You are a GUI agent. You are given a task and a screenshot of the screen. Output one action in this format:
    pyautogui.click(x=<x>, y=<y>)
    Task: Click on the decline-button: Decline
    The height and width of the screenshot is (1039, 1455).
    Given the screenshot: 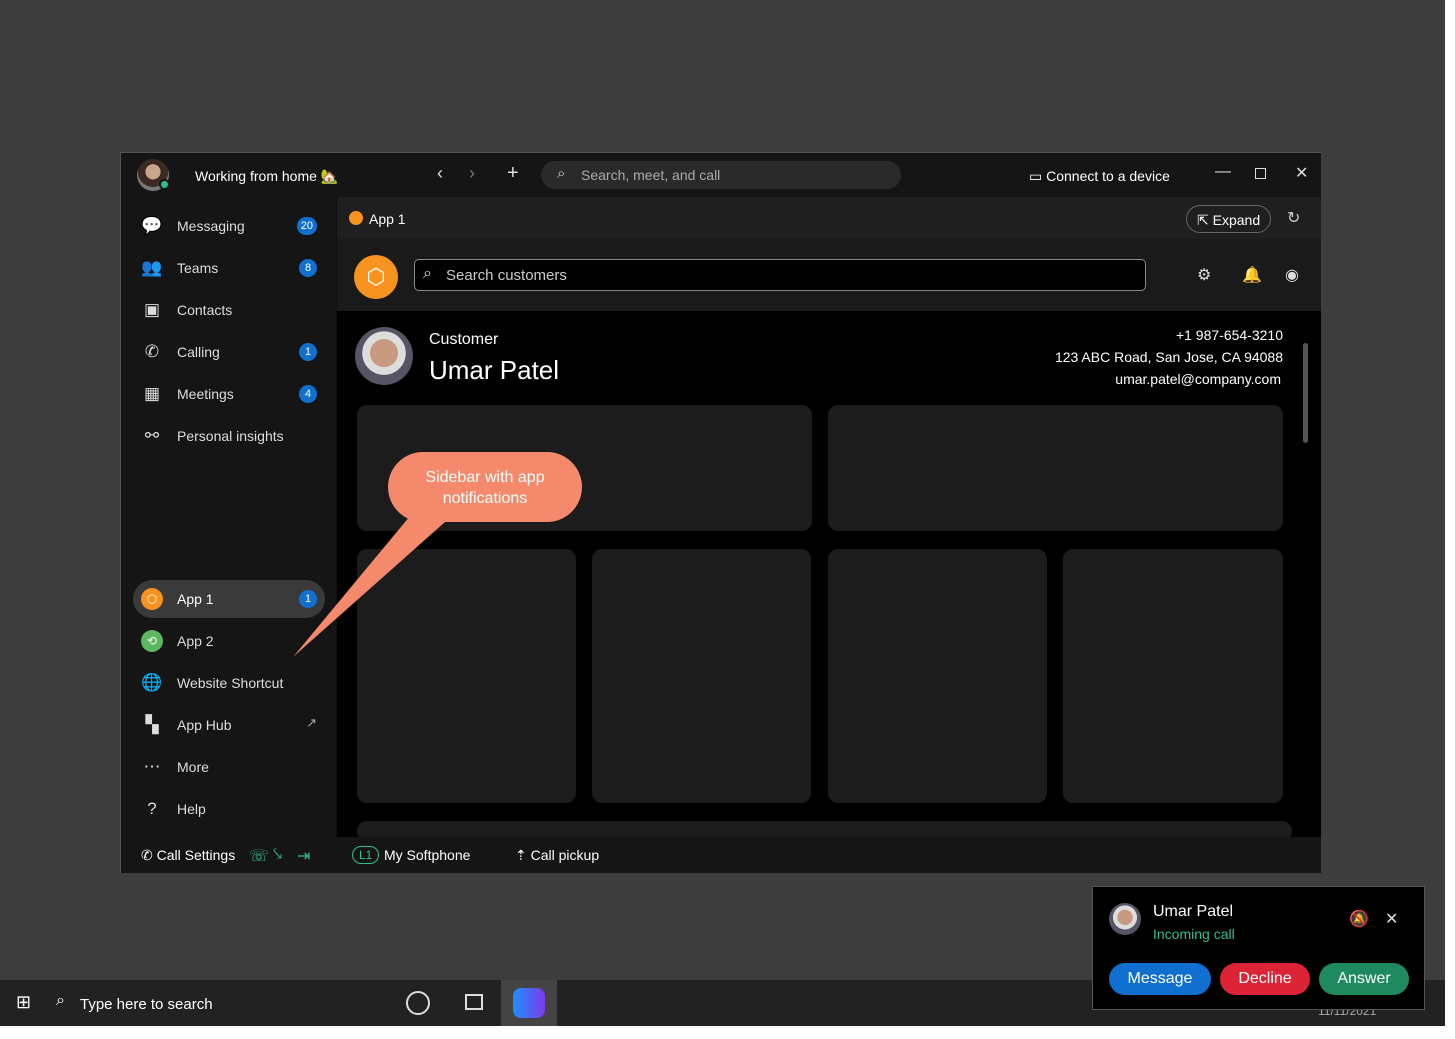 What is the action you would take?
    pyautogui.click(x=1265, y=979)
    